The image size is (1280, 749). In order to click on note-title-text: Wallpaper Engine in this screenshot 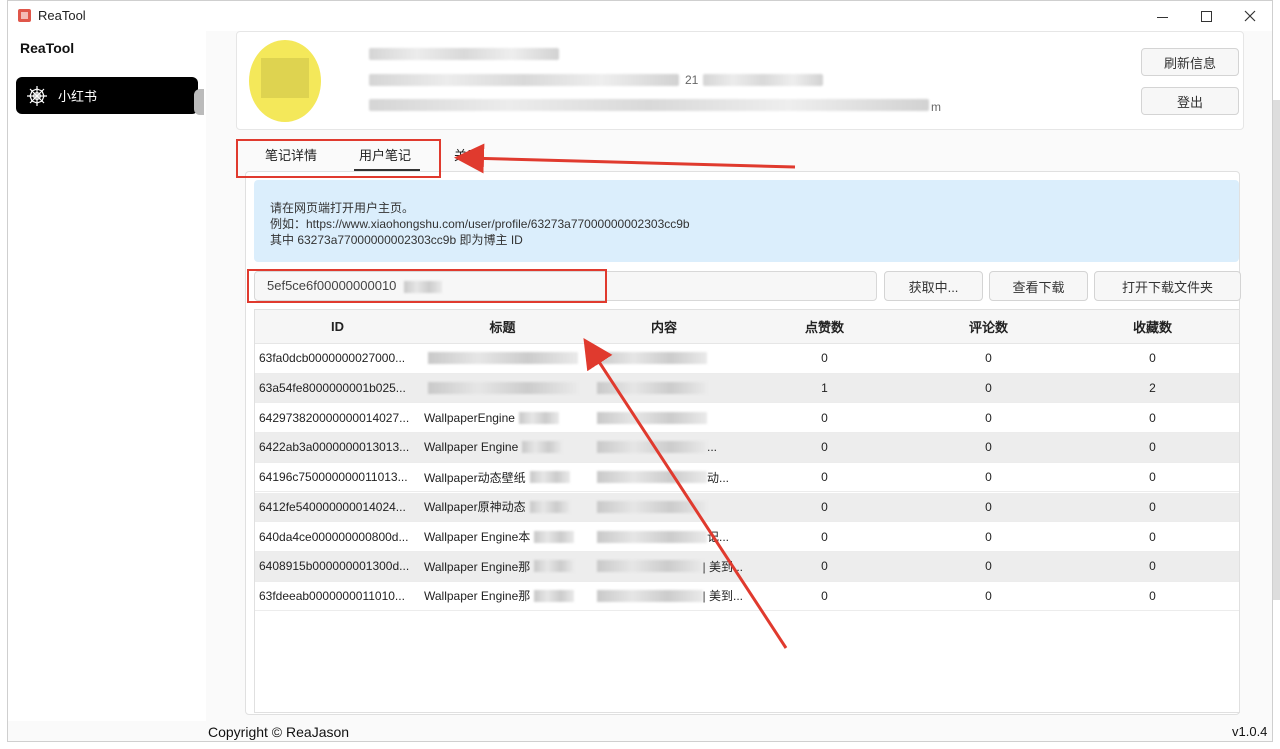, I will do `click(471, 447)`.